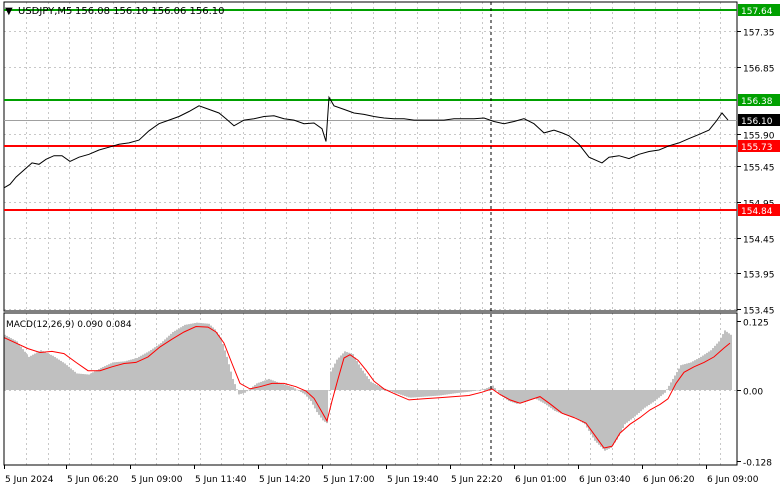 The height and width of the screenshot is (489, 781). What do you see at coordinates (349, 480) in the screenshot?
I see `time-tick-label: 5 Jun 17:00` at bounding box center [349, 480].